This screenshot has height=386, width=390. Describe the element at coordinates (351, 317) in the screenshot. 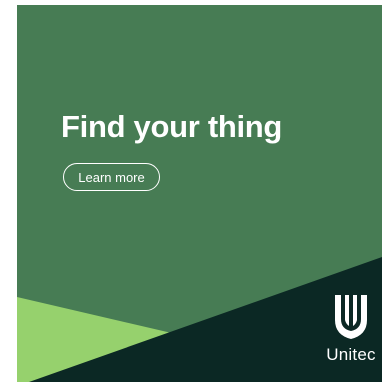

I see `unitec-shield-icon` at that location.